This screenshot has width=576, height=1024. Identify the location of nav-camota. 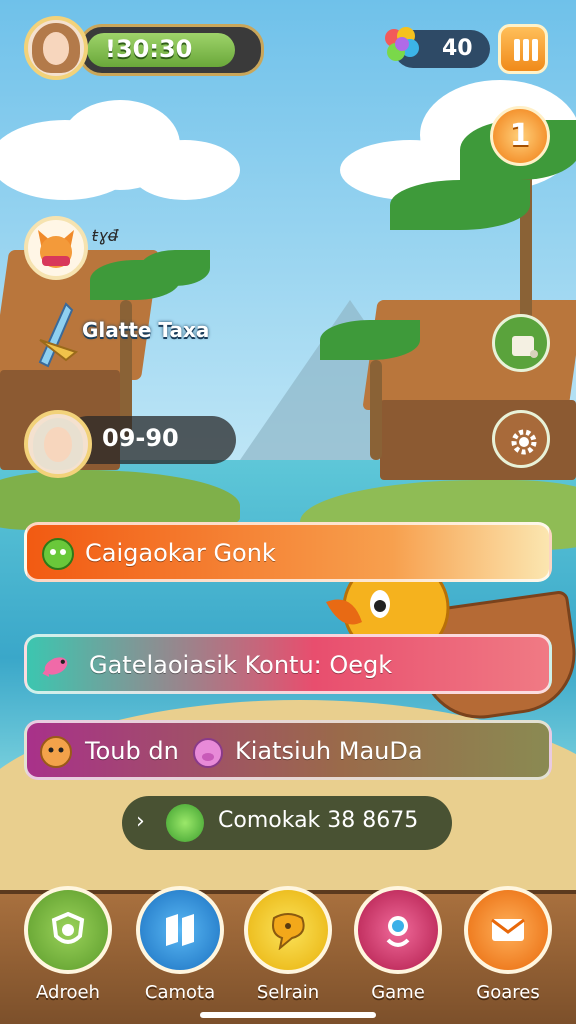
(180, 930).